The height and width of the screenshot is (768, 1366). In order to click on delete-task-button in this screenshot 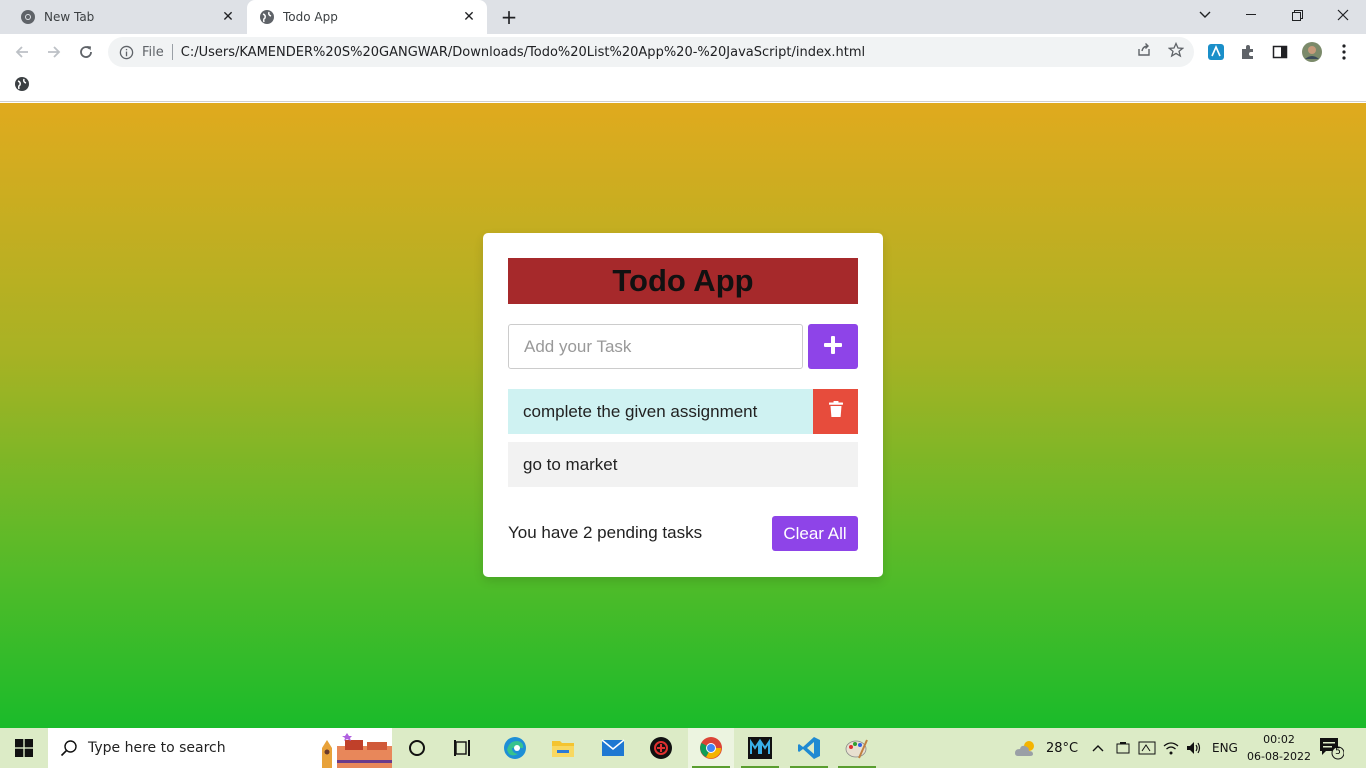, I will do `click(835, 411)`.